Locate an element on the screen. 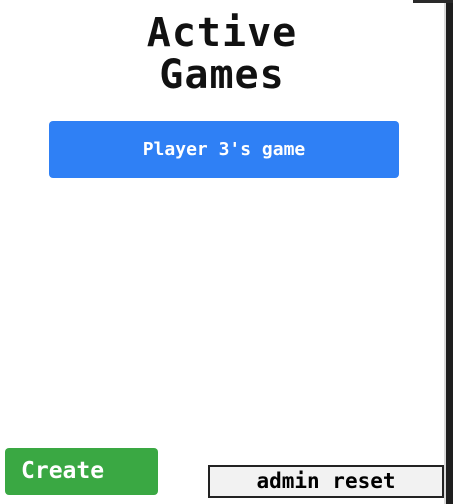 Image resolution: width=453 pixels, height=504 pixels. admin-reset-button: admin reset is located at coordinates (326, 481).